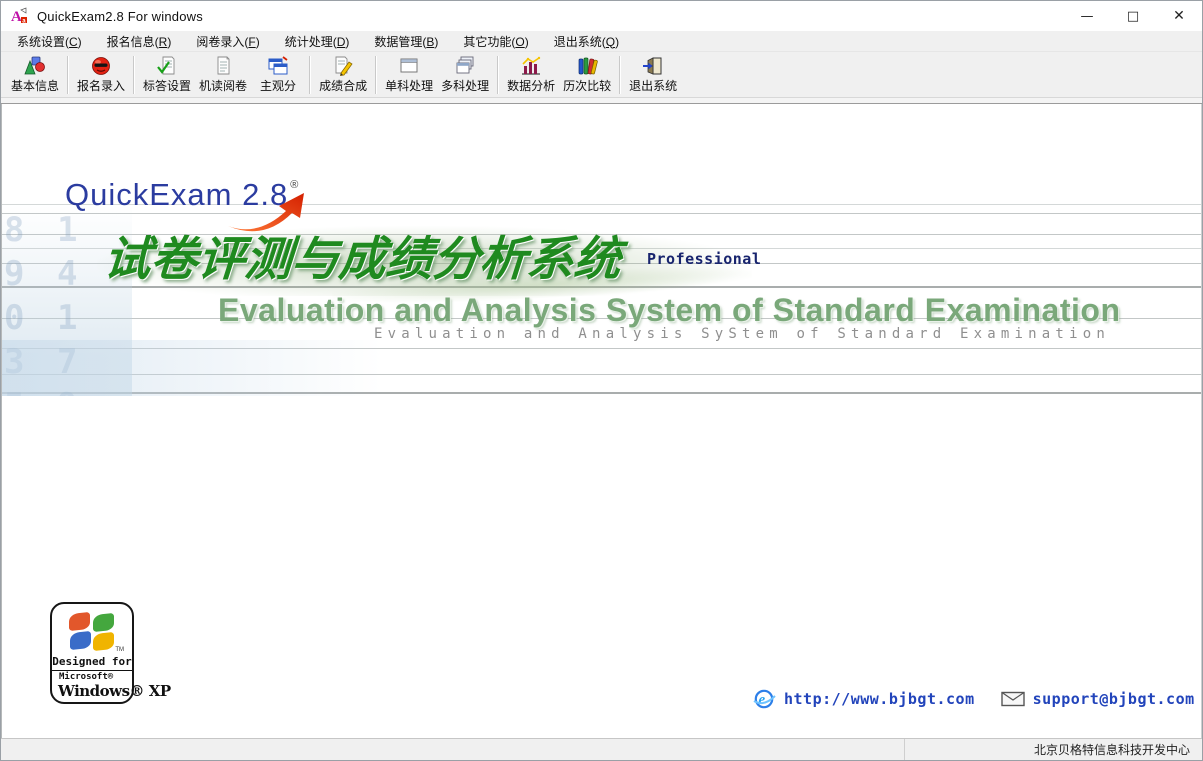  I want to click on score-compose-button: 成绩合成, so click(343, 75).